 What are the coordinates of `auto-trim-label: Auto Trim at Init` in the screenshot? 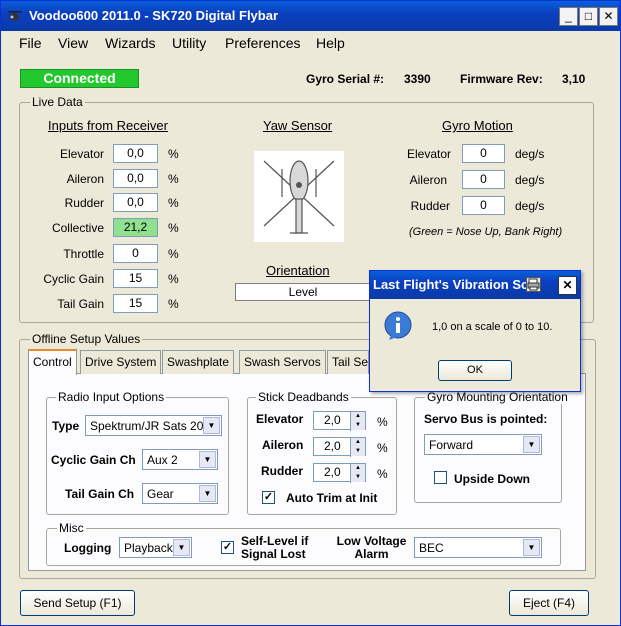 It's located at (332, 498).